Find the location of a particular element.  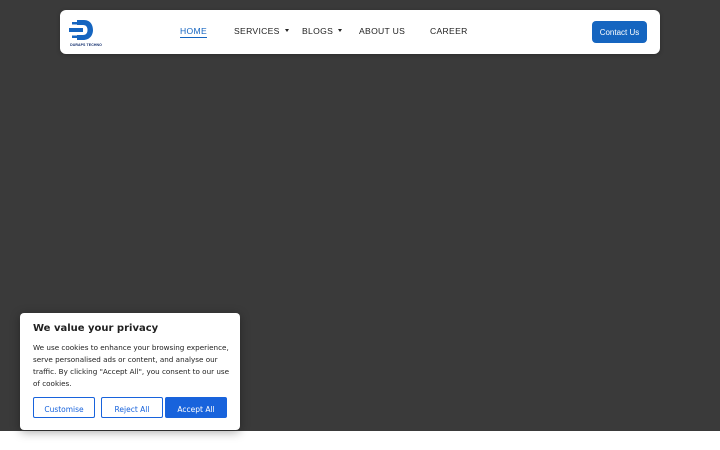

cookie-title: We value your privacy is located at coordinates (96, 328).